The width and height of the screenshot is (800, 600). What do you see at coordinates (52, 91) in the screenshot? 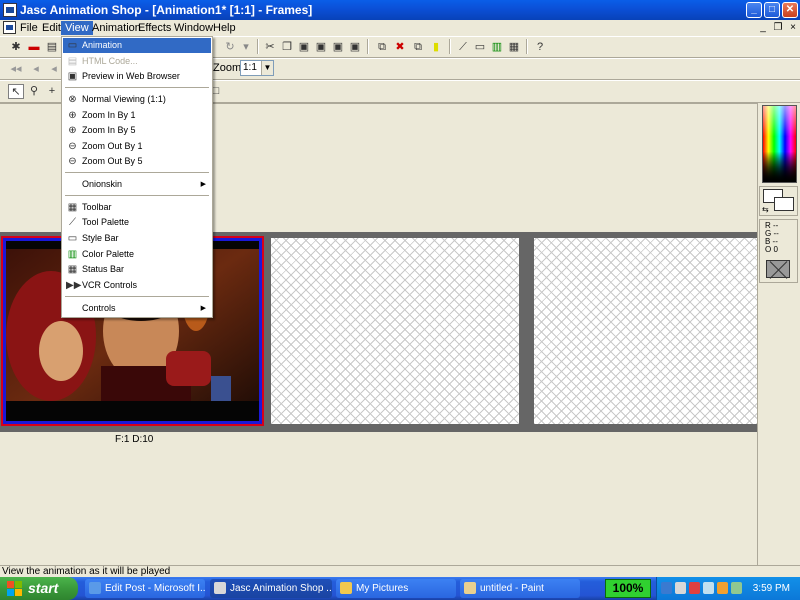
I see `crosshair-tool-icon: +` at bounding box center [52, 91].